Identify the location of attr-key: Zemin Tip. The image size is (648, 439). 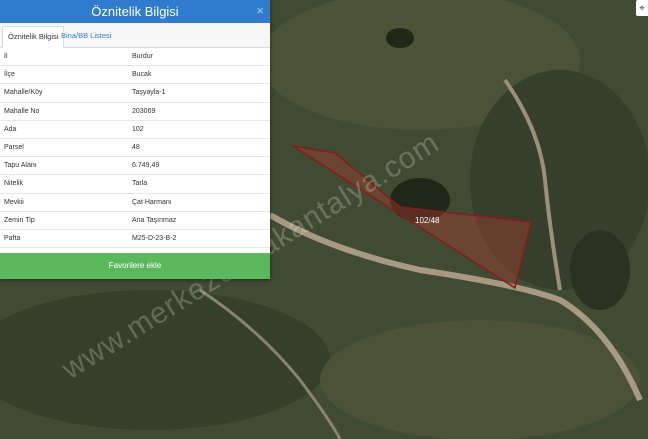
(64, 220).